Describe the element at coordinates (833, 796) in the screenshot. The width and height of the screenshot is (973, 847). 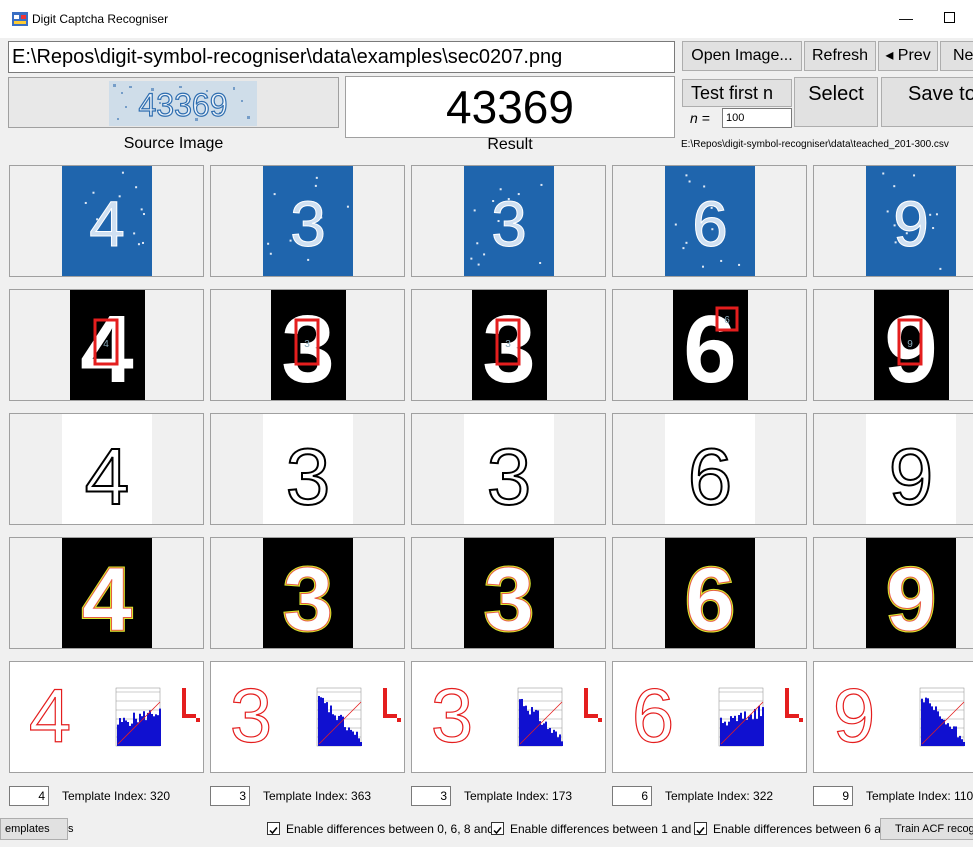
I see `template-index-input: 9` at that location.